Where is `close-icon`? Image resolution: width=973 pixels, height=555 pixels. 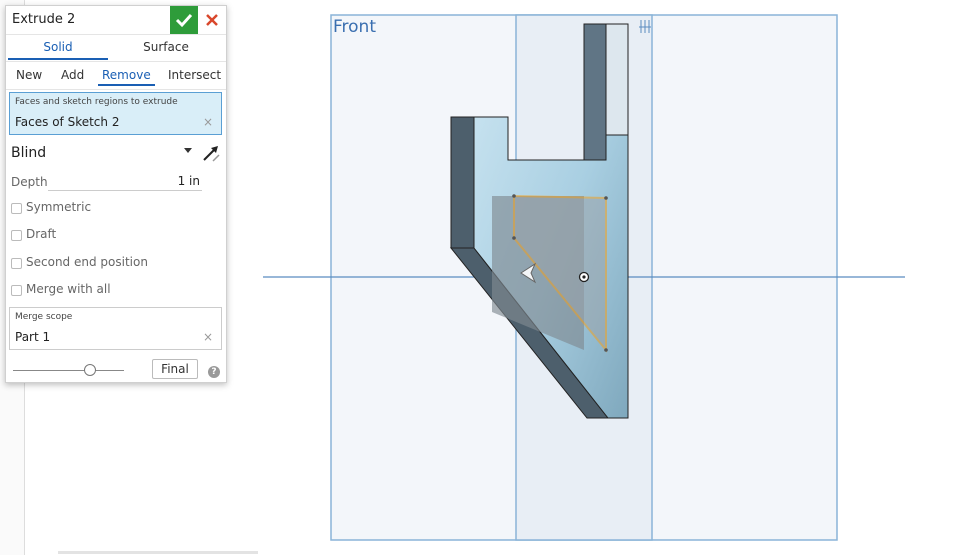 close-icon is located at coordinates (212, 20).